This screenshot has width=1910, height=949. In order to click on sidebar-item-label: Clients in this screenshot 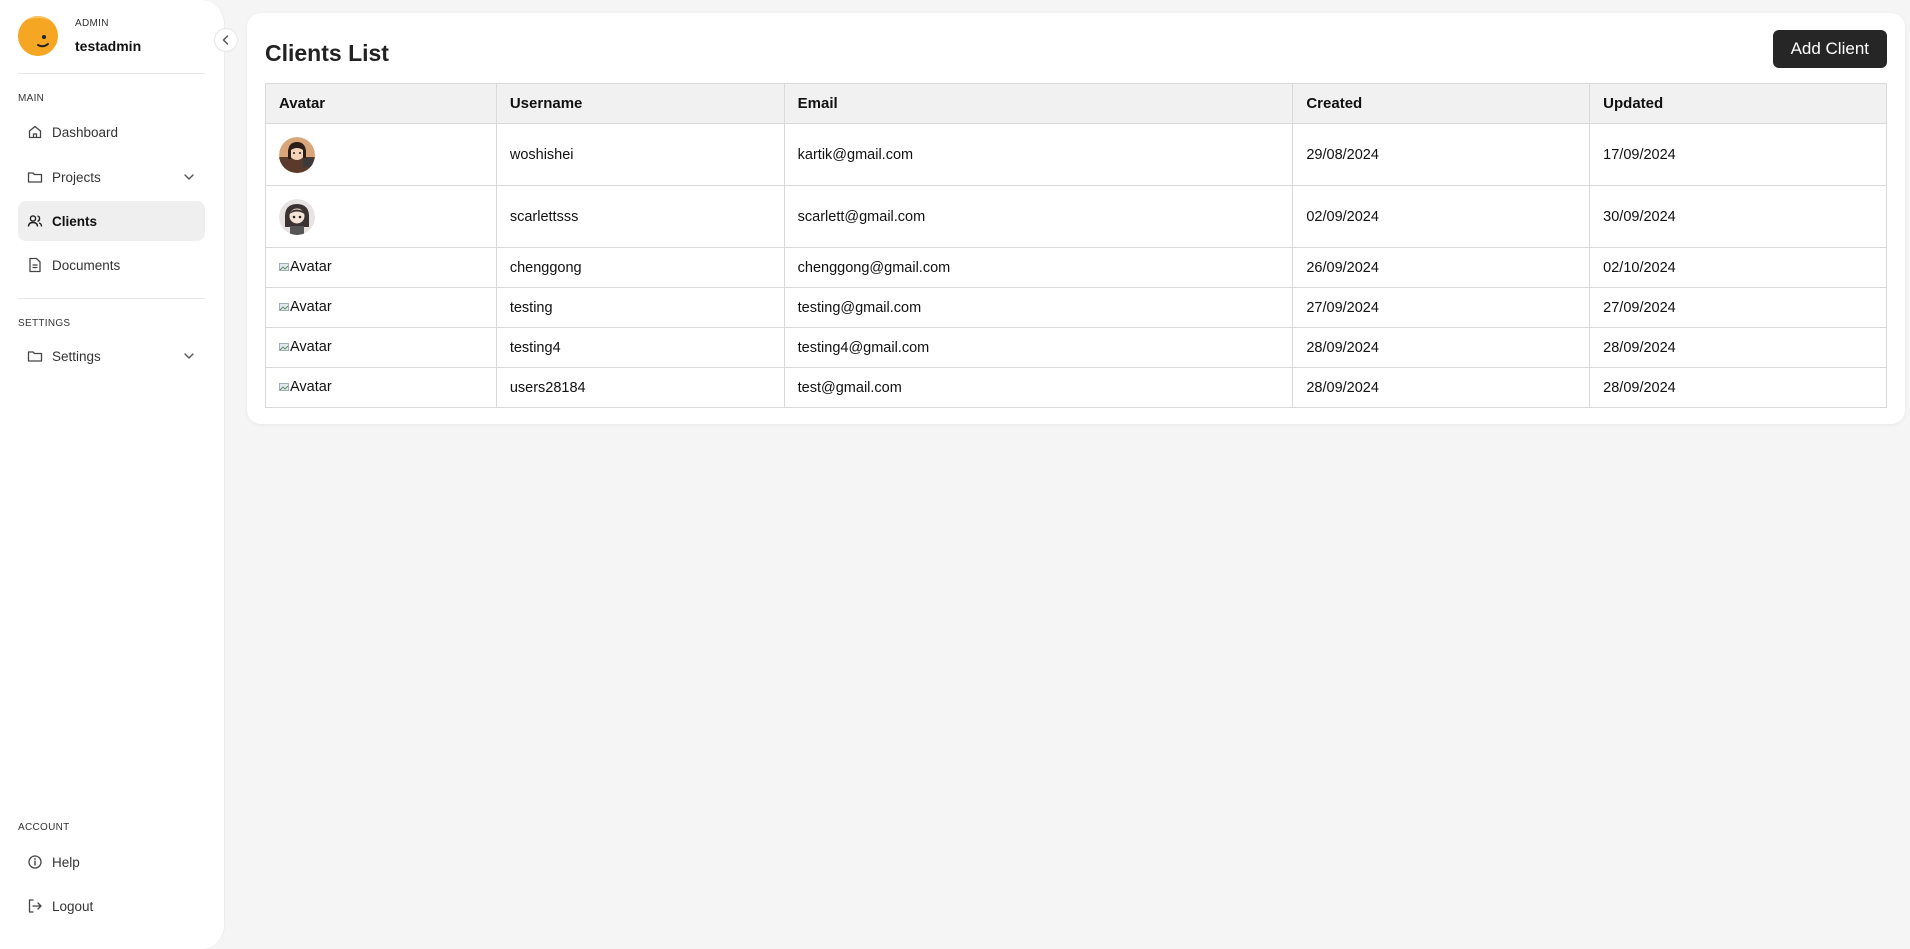, I will do `click(75, 221)`.